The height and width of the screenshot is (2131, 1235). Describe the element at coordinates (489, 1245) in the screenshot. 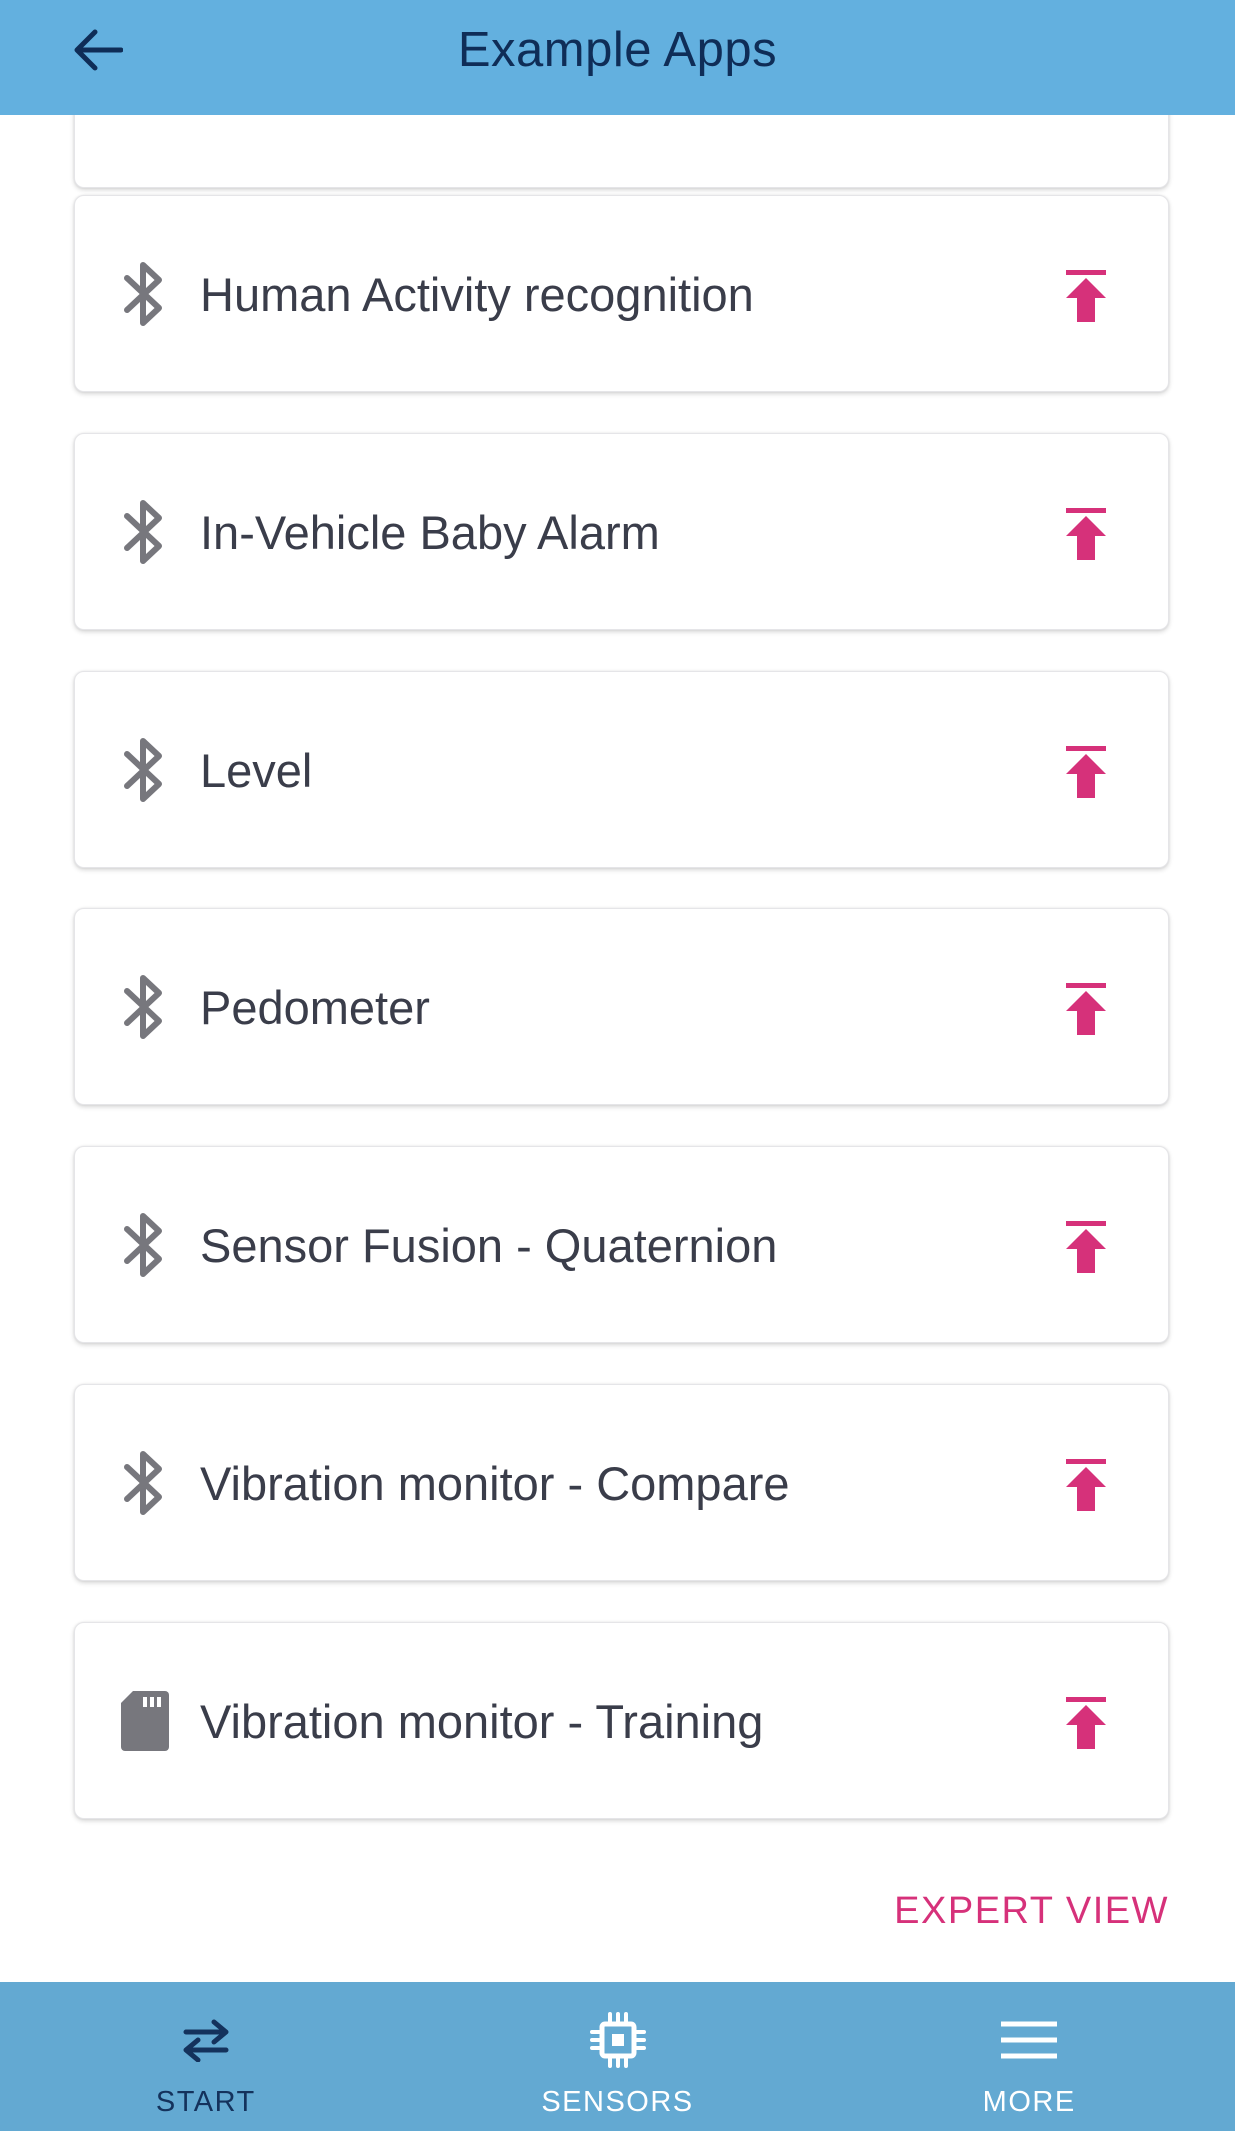

I see `app-card-label: Sensor Fusion - Quaternion` at that location.